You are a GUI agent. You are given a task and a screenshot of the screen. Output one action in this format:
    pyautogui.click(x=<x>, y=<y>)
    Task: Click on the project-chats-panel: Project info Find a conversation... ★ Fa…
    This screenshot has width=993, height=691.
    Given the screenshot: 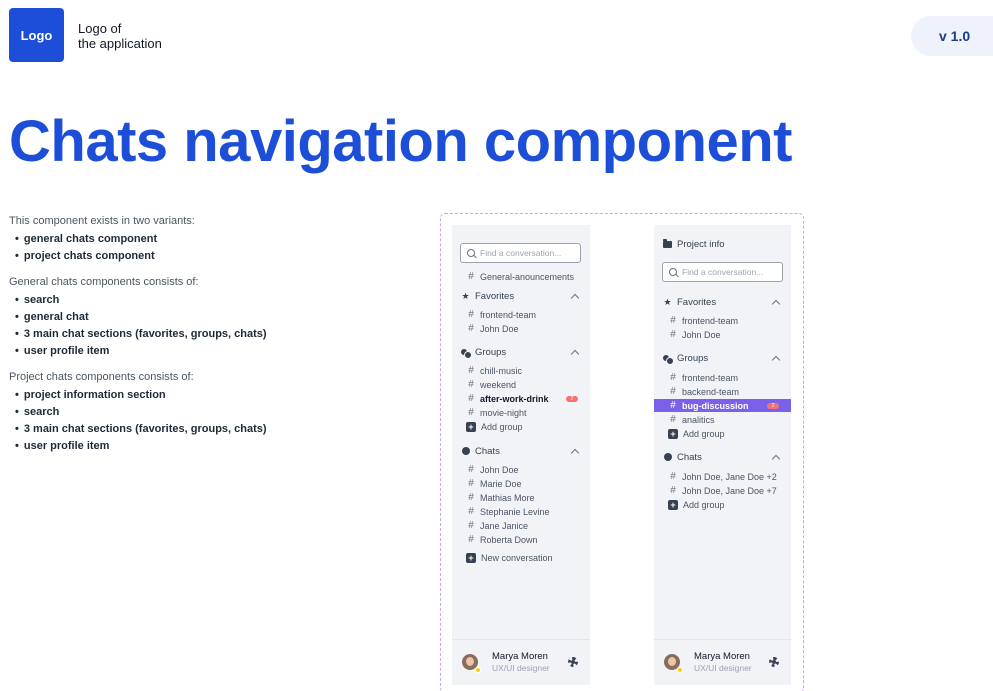 What is the action you would take?
    pyautogui.click(x=722, y=455)
    